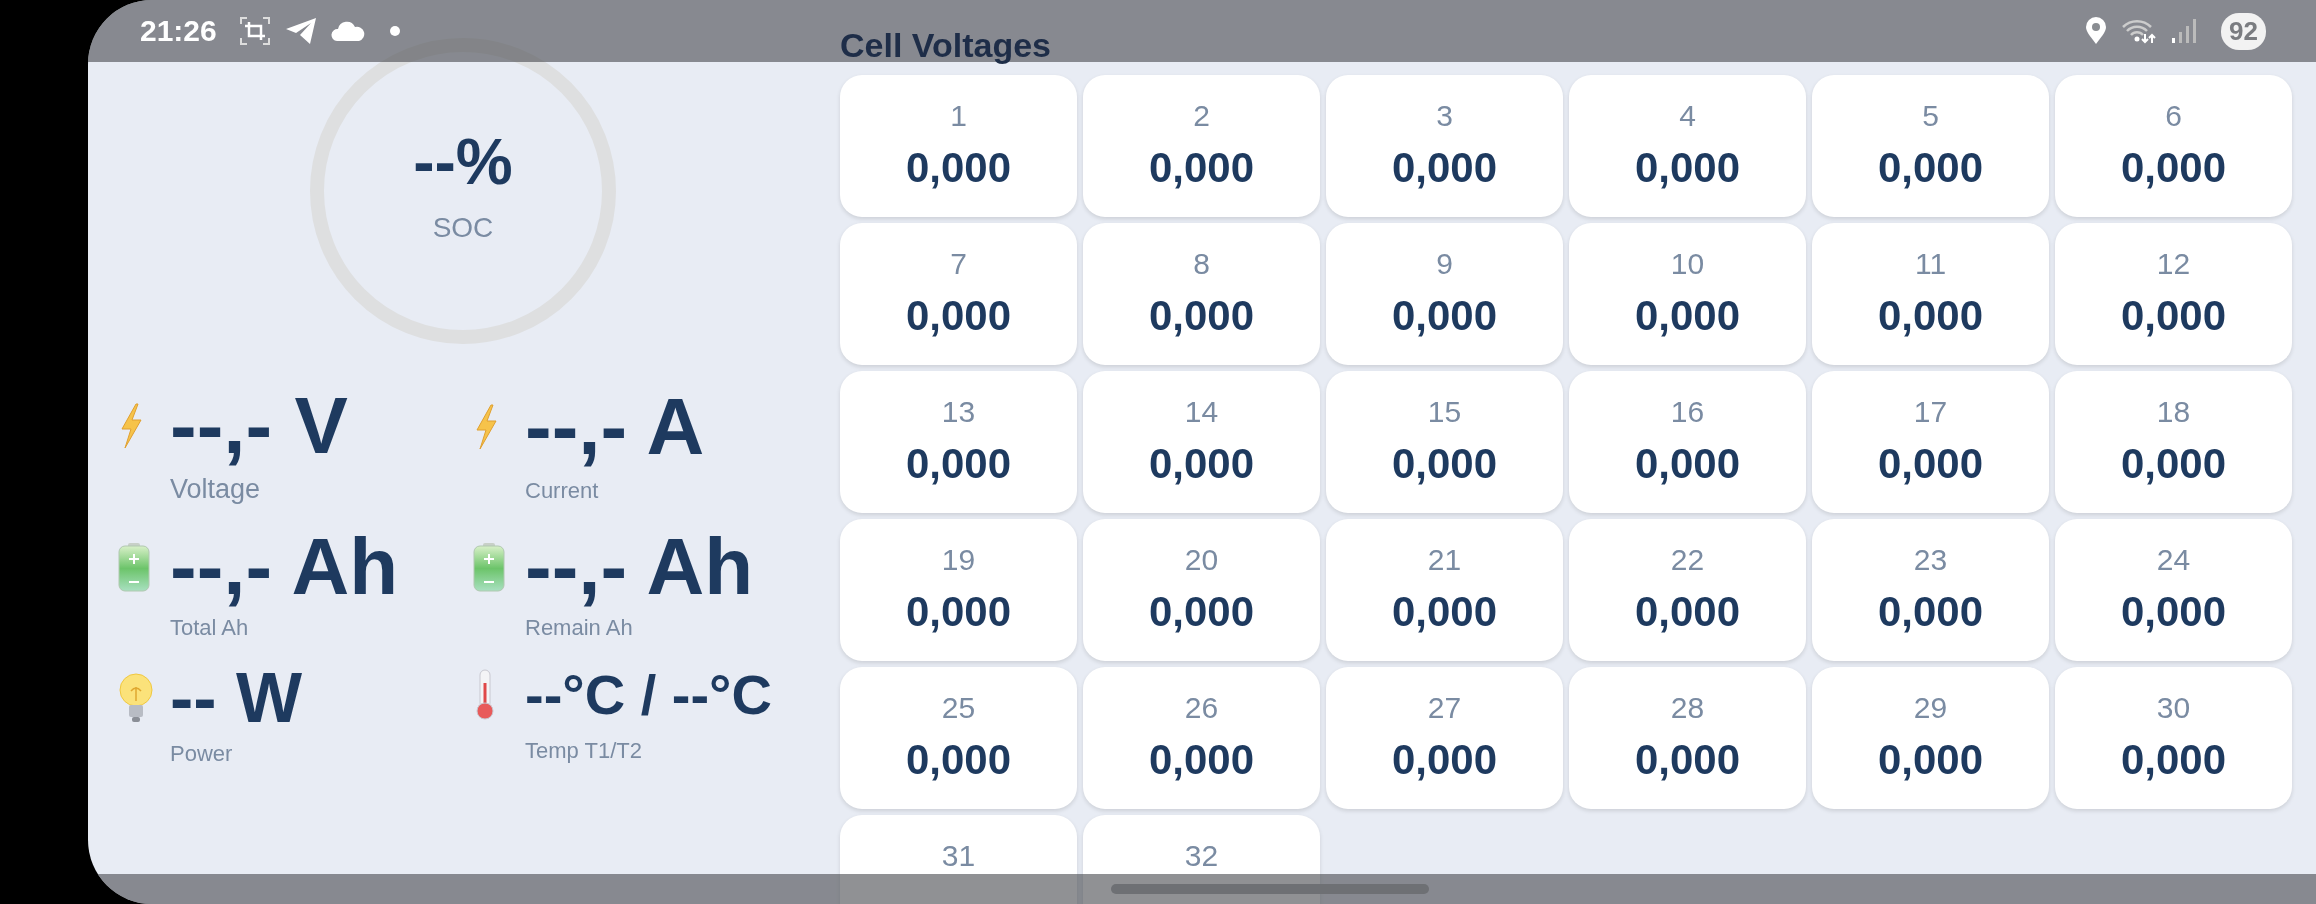 The image size is (2316, 904). I want to click on dot-icon, so click(394, 31).